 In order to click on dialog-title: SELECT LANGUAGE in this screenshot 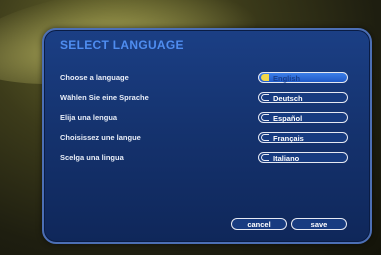, I will do `click(122, 45)`.